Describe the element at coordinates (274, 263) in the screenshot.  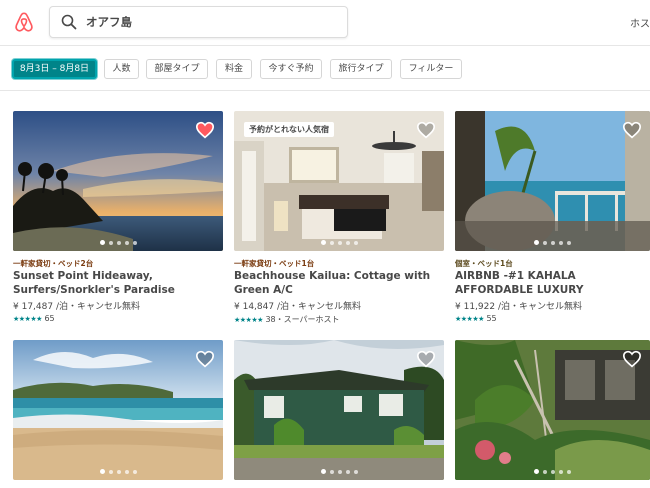
I see `listing-type: 一軒家貸切・ベッド1台` at that location.